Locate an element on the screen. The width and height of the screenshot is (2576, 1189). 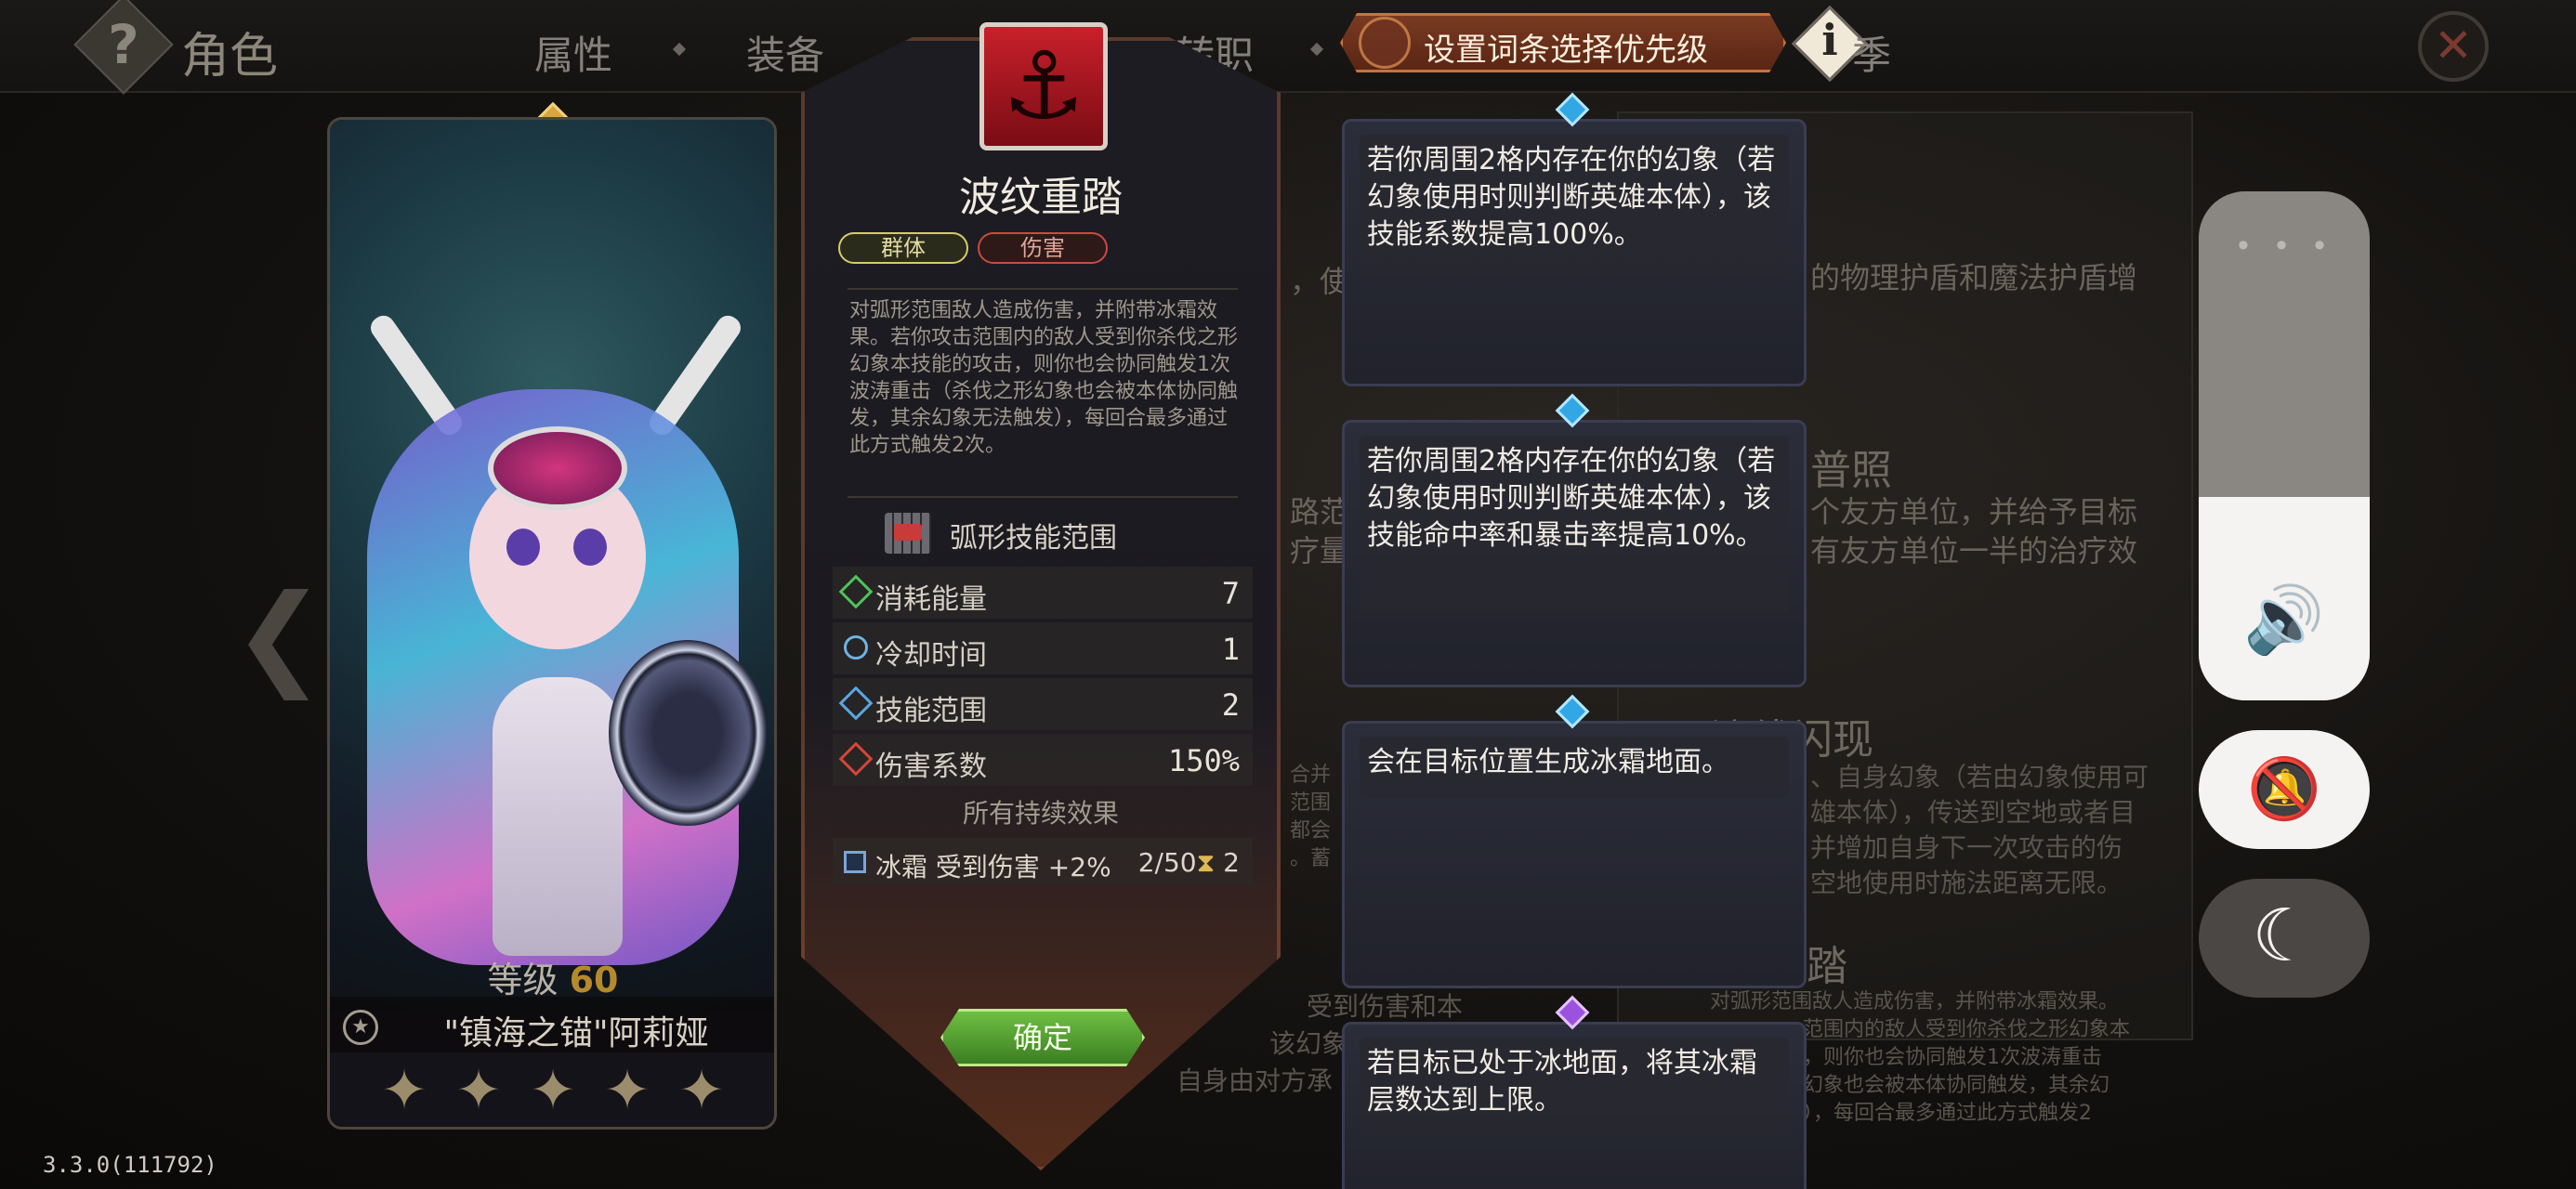
compass-icon is located at coordinates (1385, 43).